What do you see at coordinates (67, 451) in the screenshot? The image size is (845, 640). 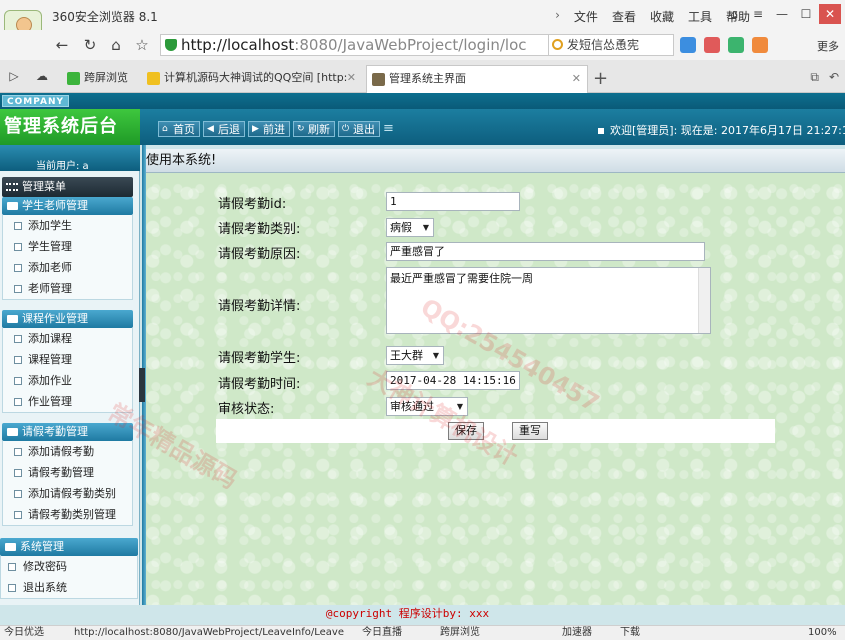 I see `sidebar-item-add-leave: 添加请假考勤` at bounding box center [67, 451].